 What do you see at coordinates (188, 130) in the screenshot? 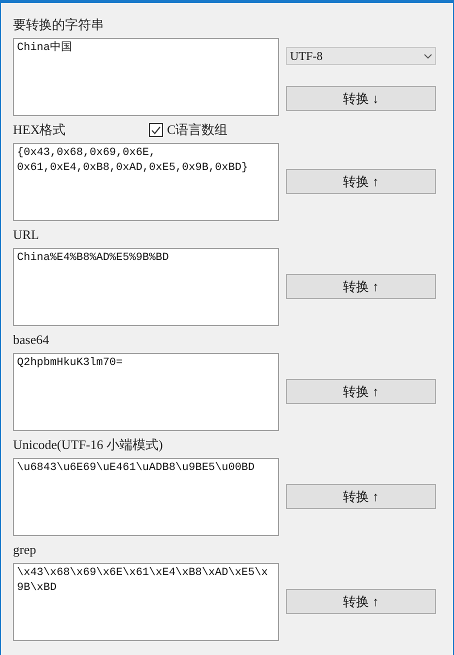
I see `c-array-checkbox: C语言数组` at bounding box center [188, 130].